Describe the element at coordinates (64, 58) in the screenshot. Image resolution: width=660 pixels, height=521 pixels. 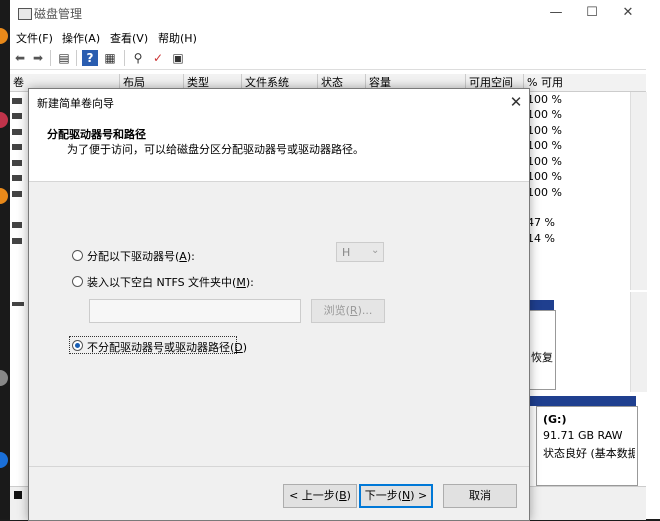
I see `console-tree-icon: ▤` at that location.